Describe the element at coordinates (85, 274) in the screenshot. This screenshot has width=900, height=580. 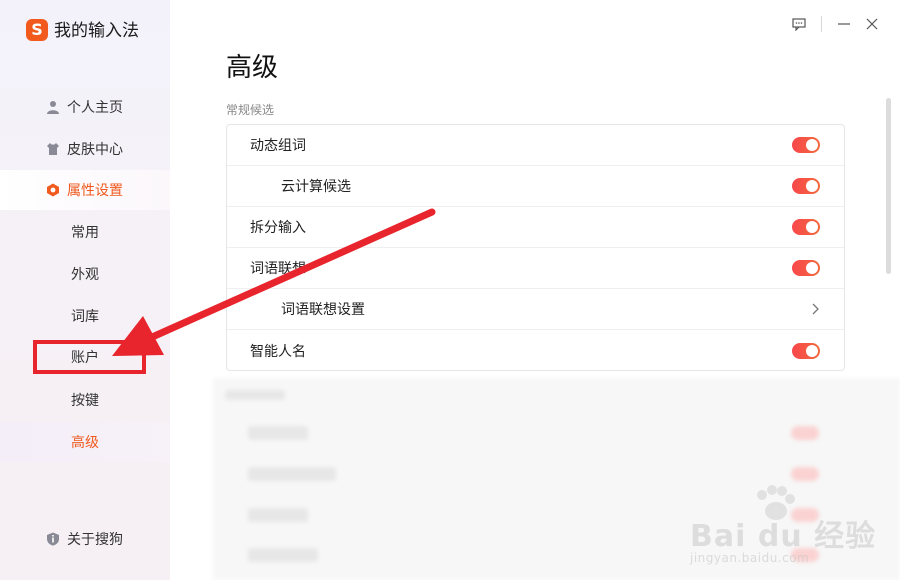
I see `sub-item-appearance: 外观` at that location.